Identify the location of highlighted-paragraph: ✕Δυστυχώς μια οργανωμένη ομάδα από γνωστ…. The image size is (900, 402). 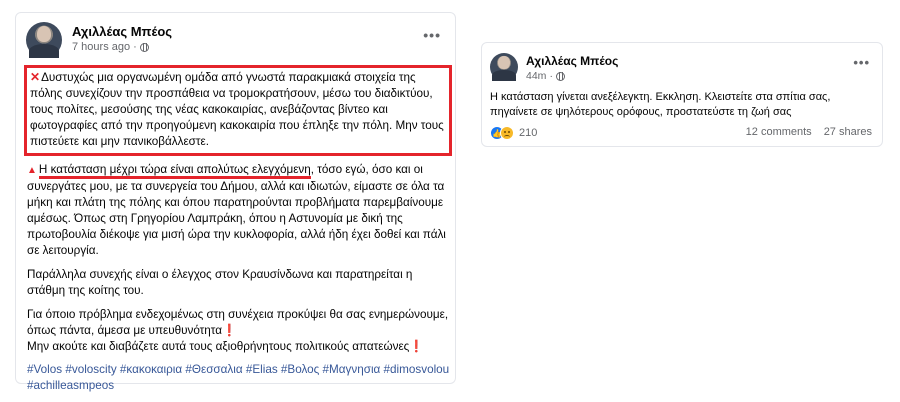
(238, 110).